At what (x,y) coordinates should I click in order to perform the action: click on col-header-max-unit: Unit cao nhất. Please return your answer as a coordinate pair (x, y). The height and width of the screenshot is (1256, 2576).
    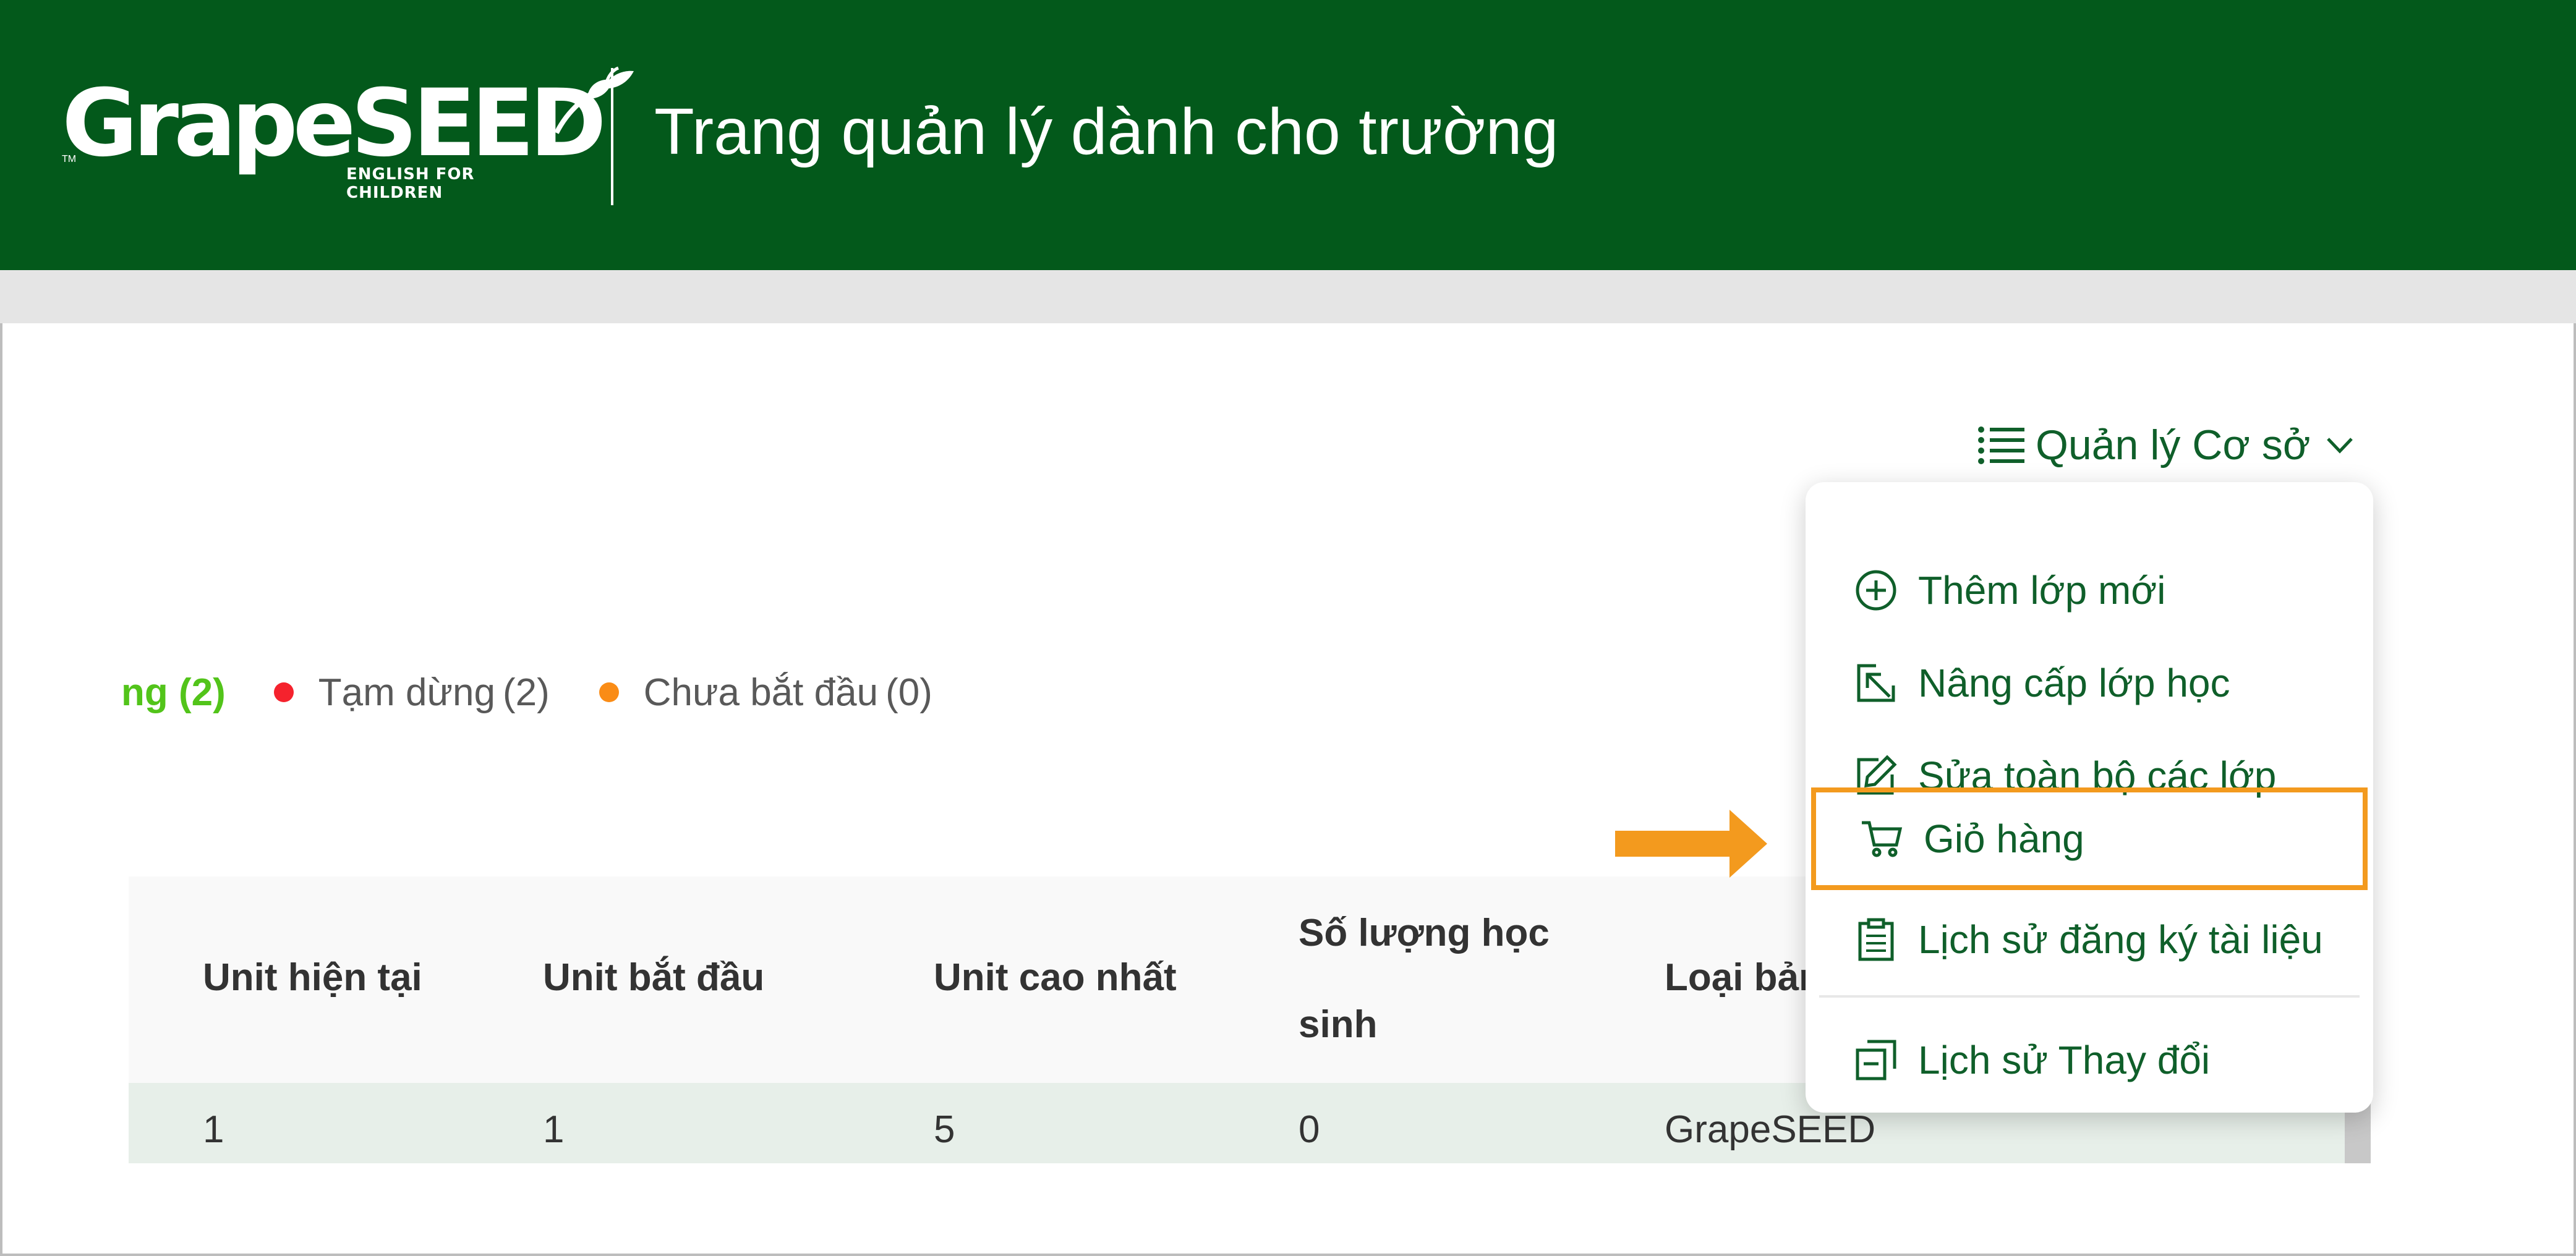
    Looking at the image, I should click on (1055, 978).